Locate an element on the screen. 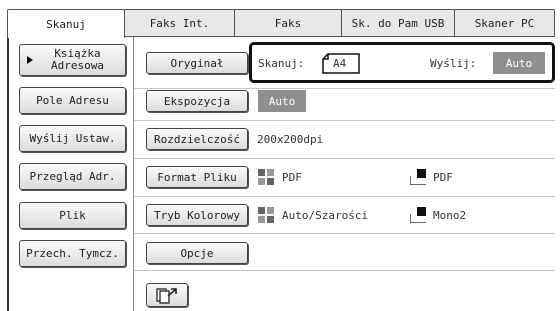 Image resolution: width=560 pixels, height=311 pixels. quick-file-button: Przech. Tymcz. is located at coordinates (72, 253).